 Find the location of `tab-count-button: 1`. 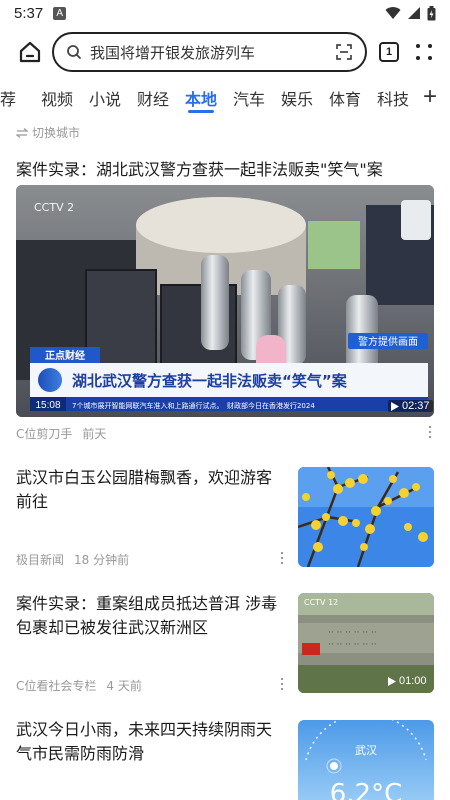

tab-count-button: 1 is located at coordinates (389, 52).